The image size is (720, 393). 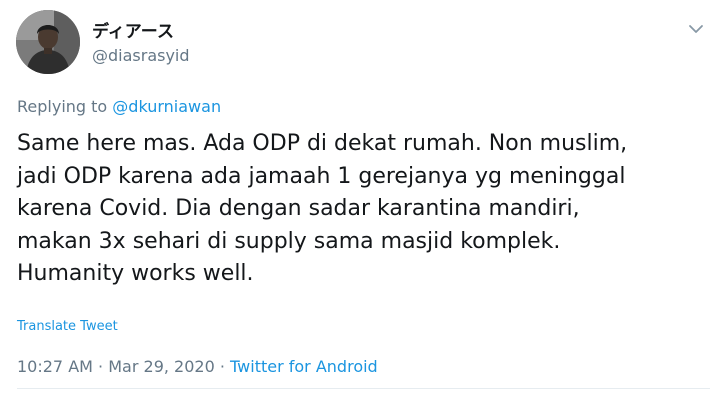 What do you see at coordinates (135, 273) in the screenshot?
I see `tweet-text-line: Humanity works well.` at bounding box center [135, 273].